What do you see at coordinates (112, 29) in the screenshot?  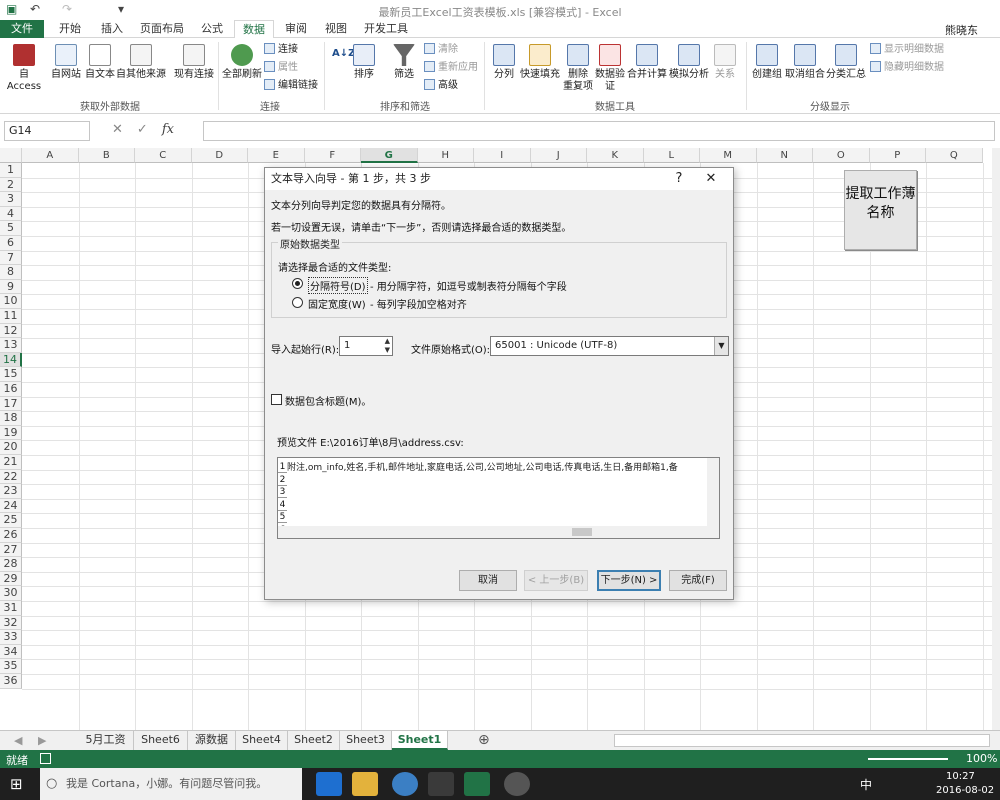 I see `tab-insert: 插入` at bounding box center [112, 29].